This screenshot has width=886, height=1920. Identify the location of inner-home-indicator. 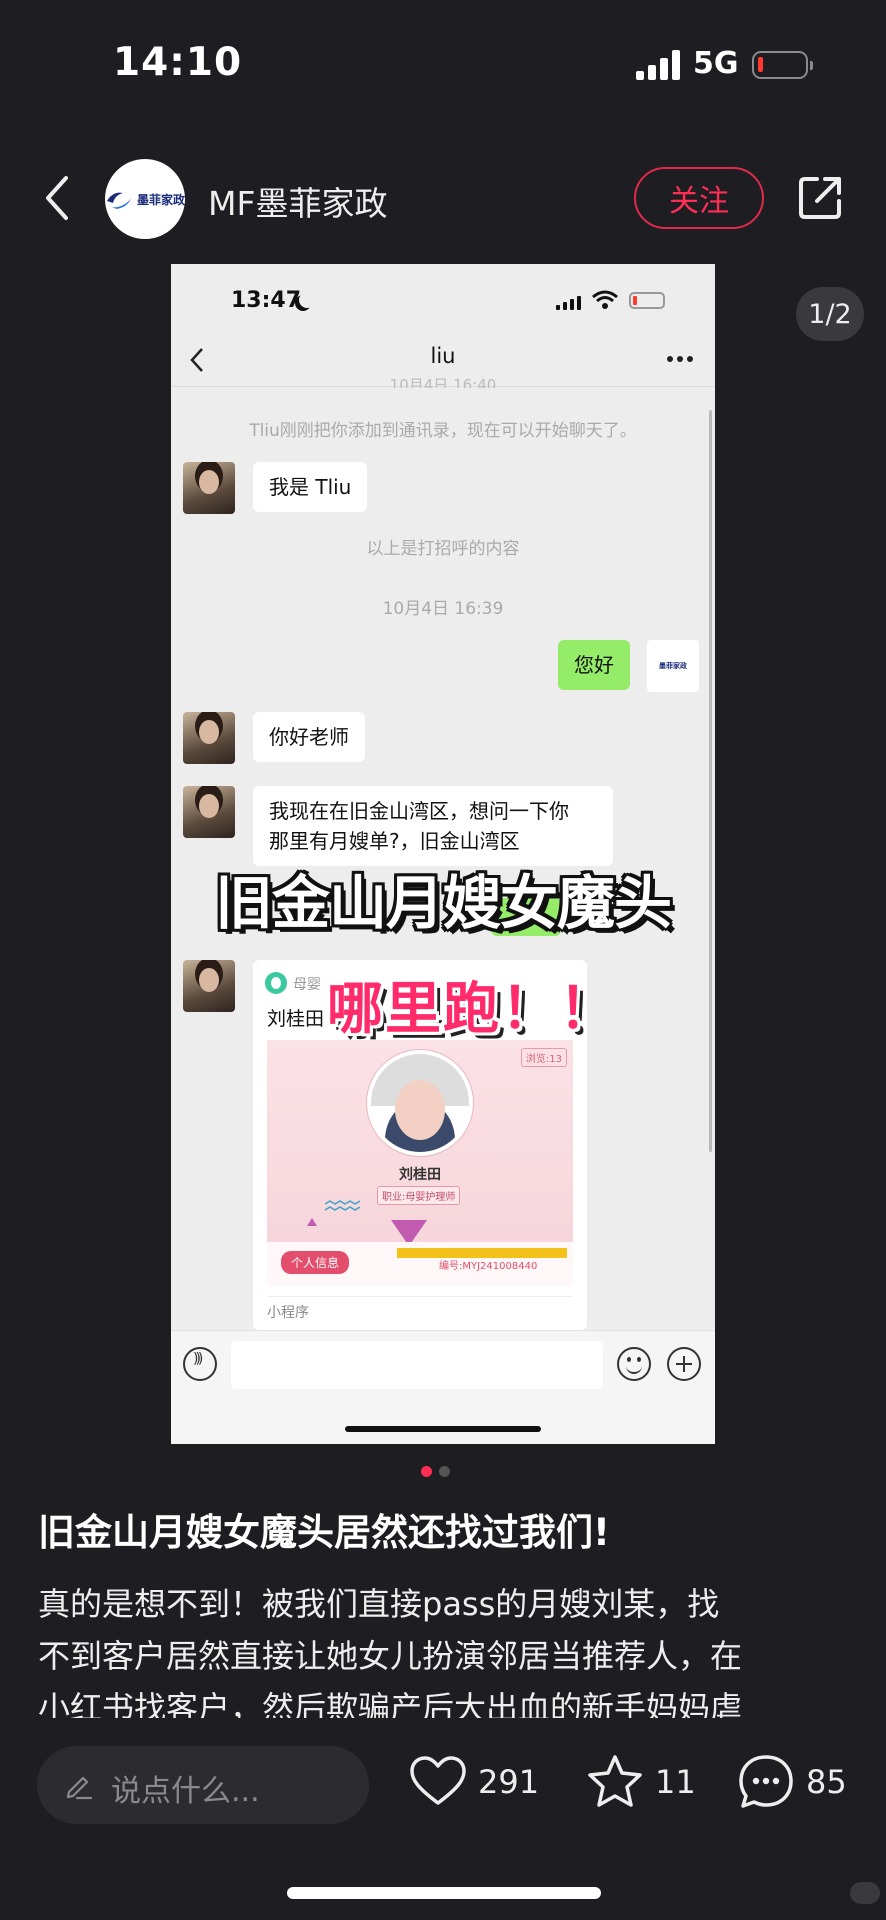
(443, 1429).